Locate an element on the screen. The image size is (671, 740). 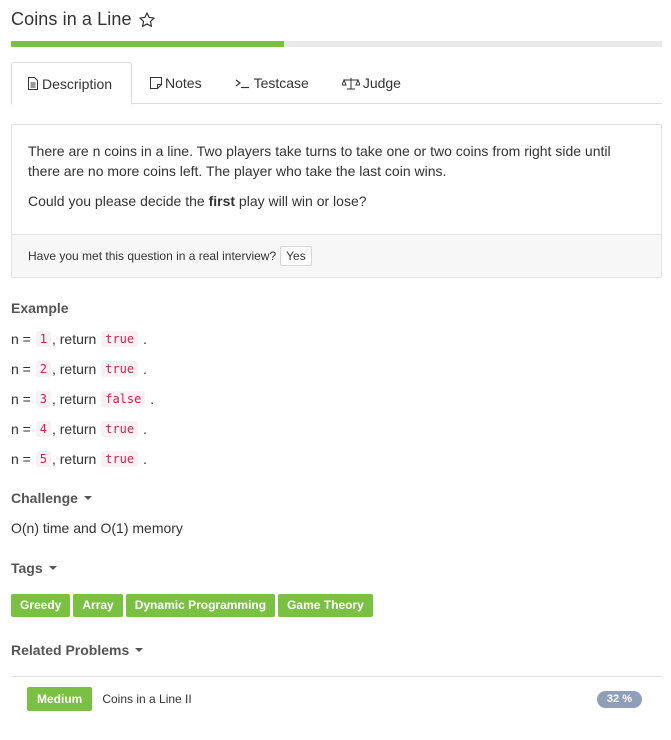
tag-greedy: Greedy is located at coordinates (41, 605).